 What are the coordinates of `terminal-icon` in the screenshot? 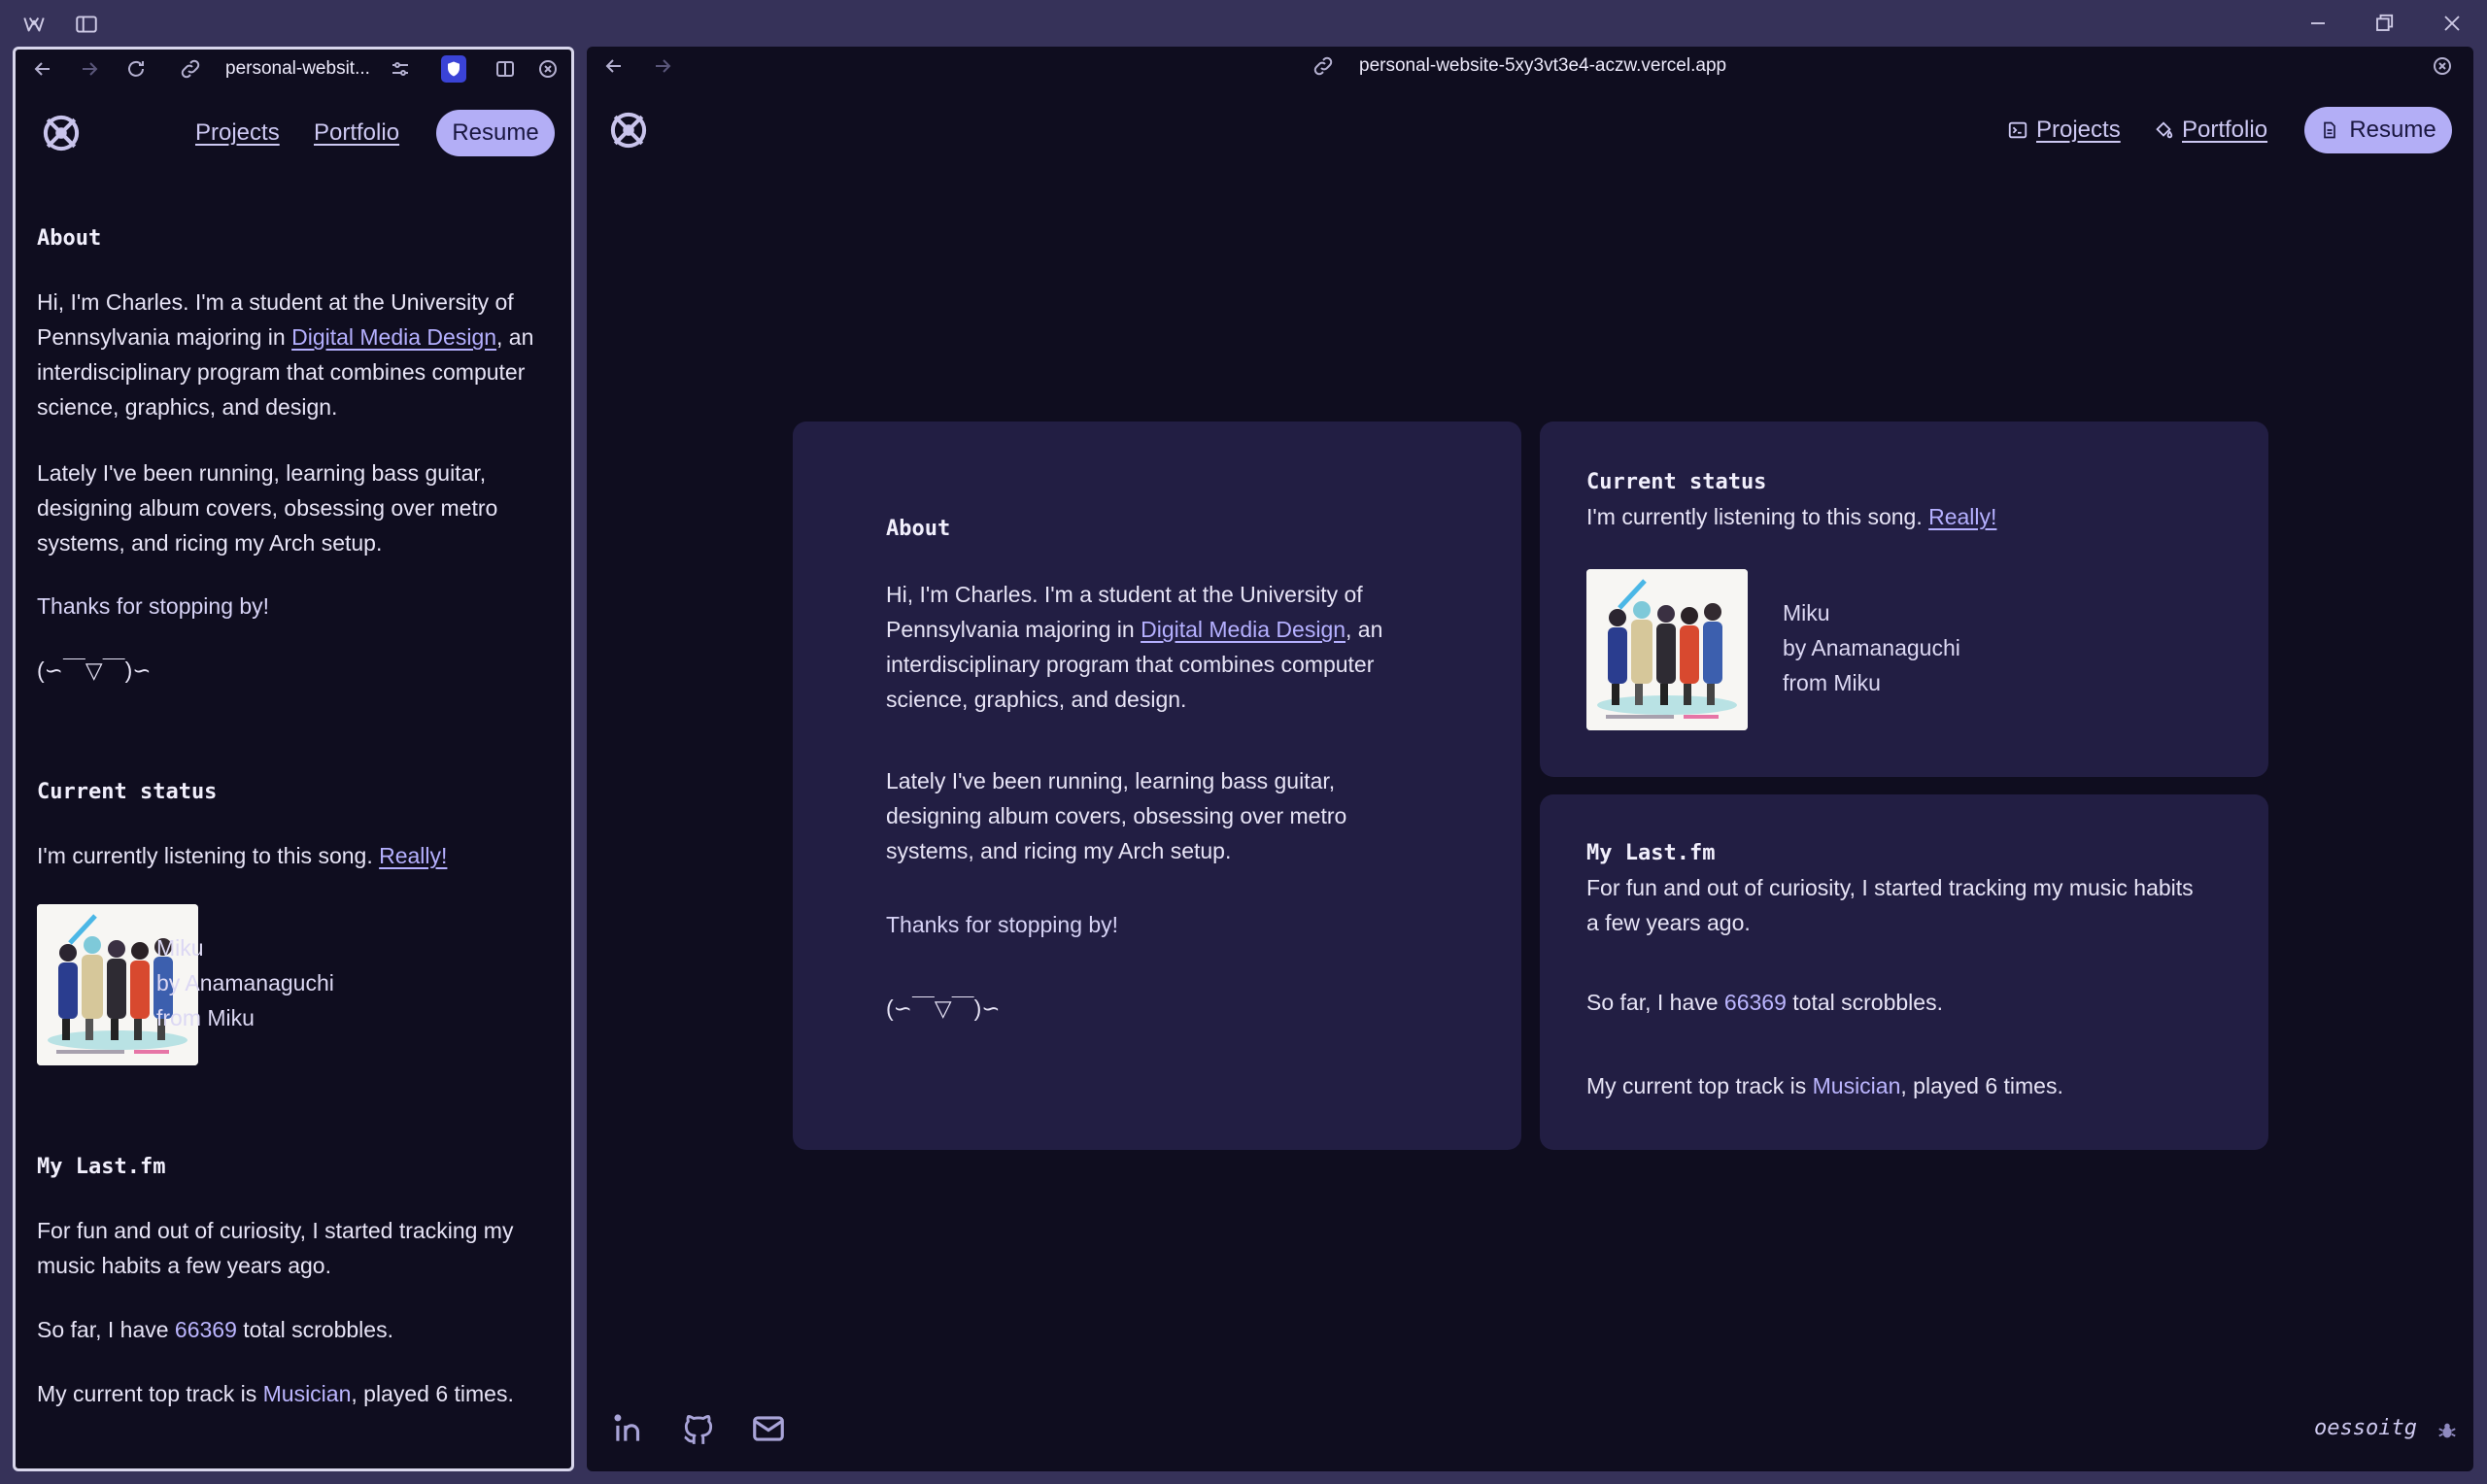 It's located at (2017, 130).